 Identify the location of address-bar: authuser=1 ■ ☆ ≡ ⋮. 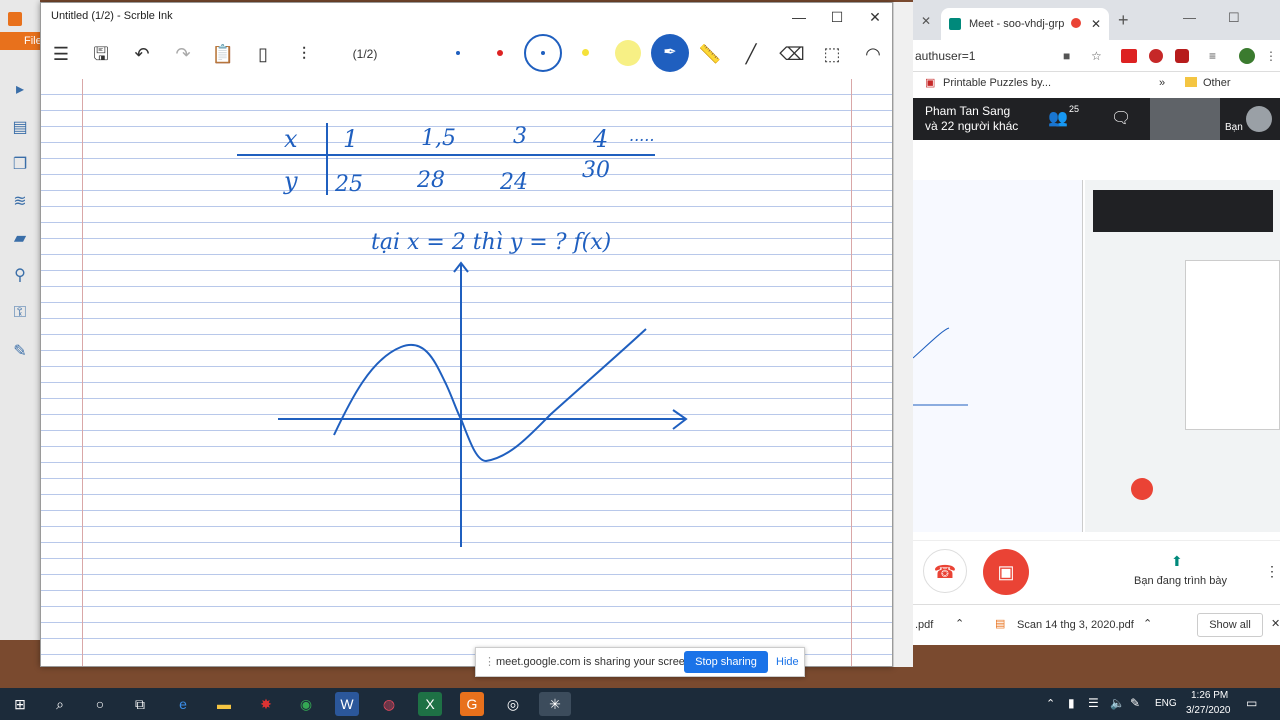
(1096, 56).